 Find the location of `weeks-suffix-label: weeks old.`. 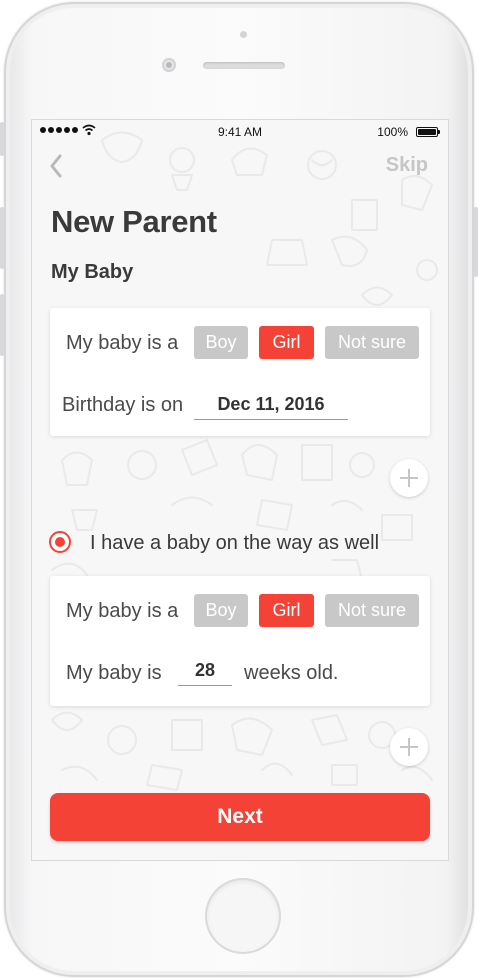

weeks-suffix-label: weeks old. is located at coordinates (291, 673).